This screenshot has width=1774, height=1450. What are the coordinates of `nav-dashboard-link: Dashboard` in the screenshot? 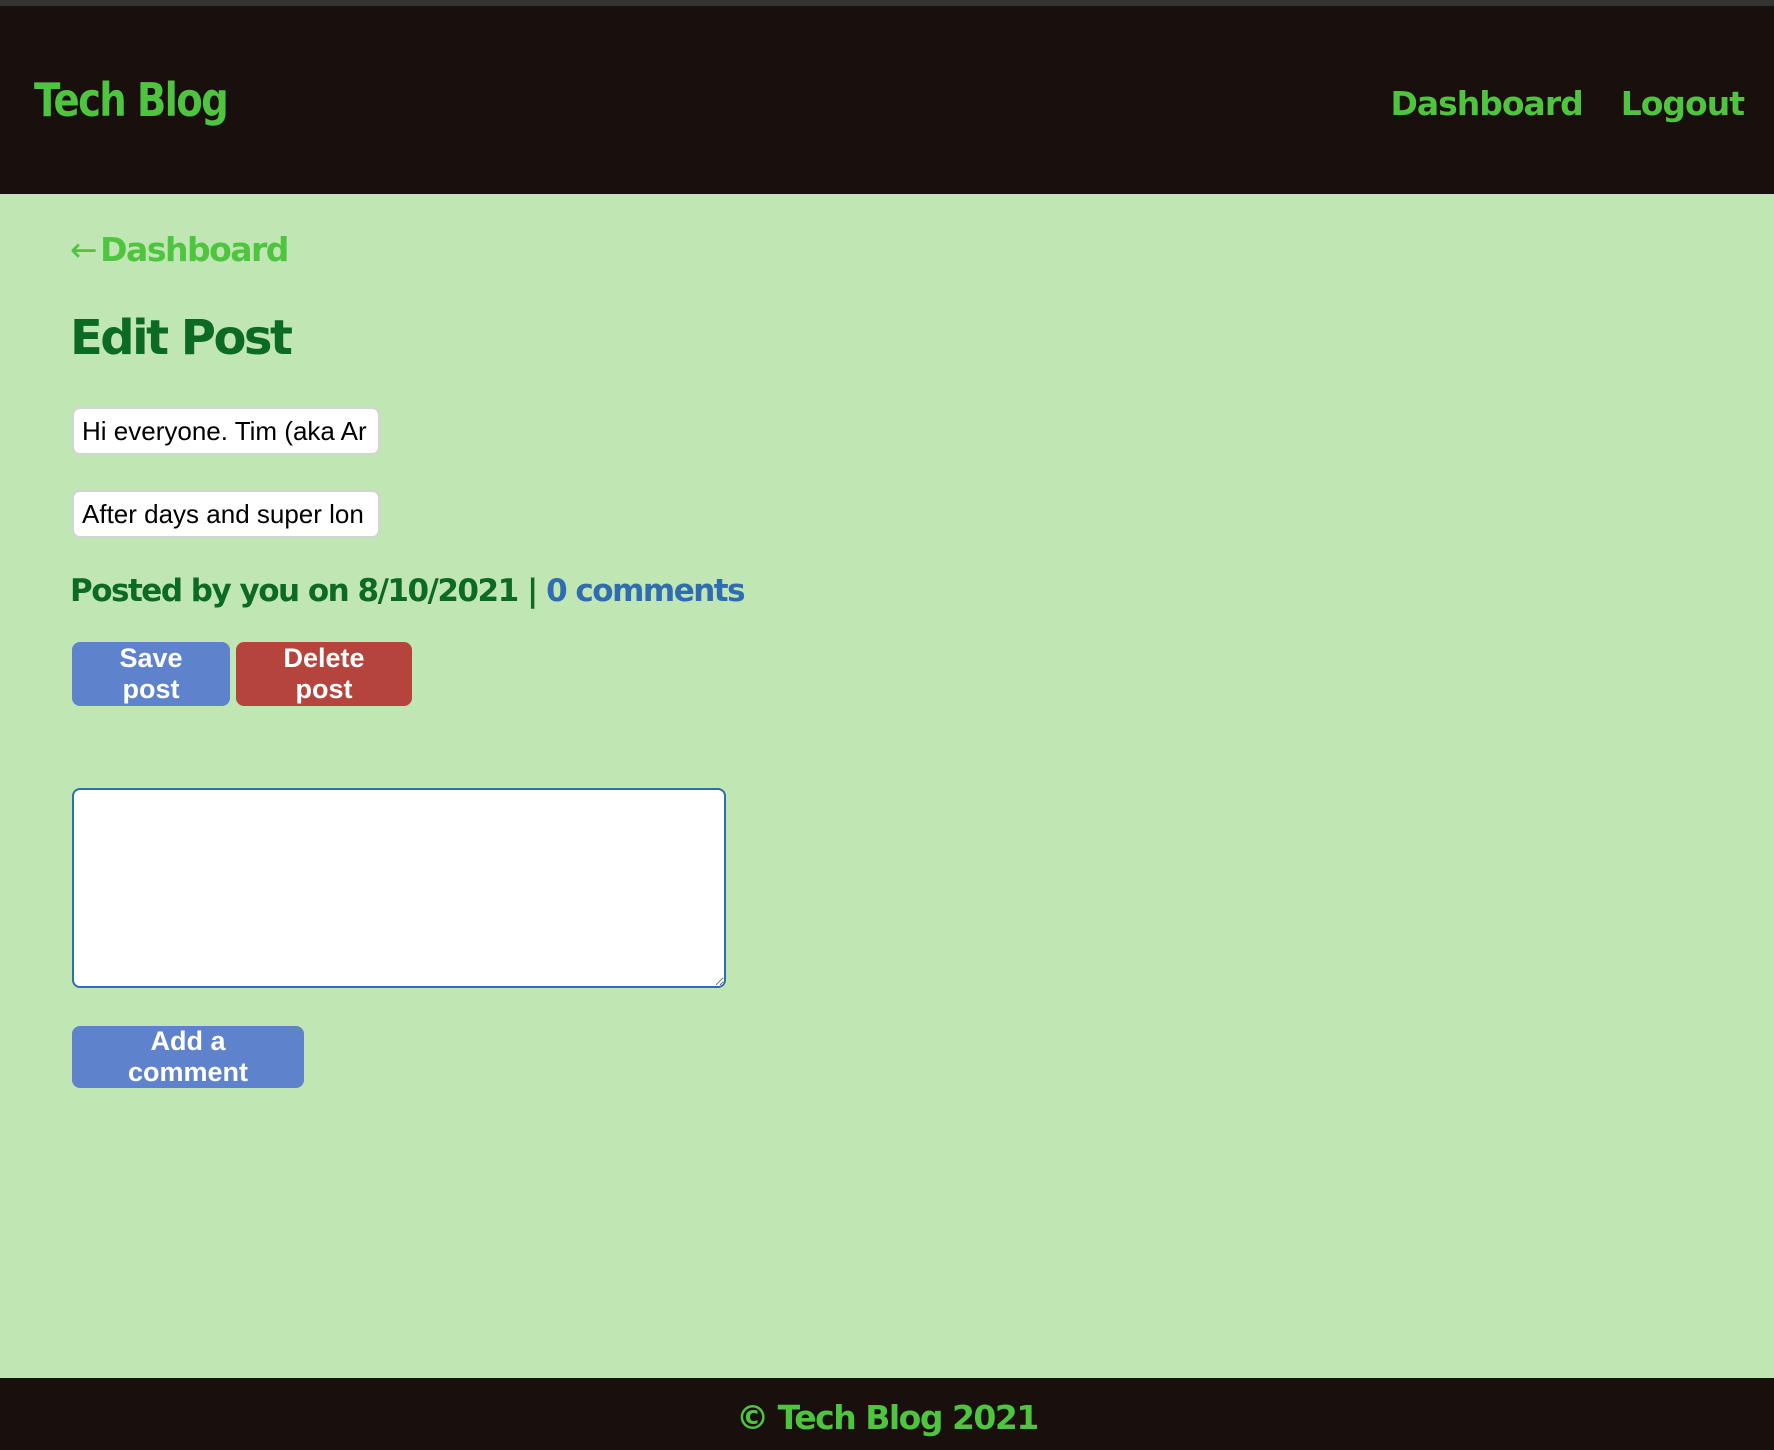 It's located at (1486, 104).